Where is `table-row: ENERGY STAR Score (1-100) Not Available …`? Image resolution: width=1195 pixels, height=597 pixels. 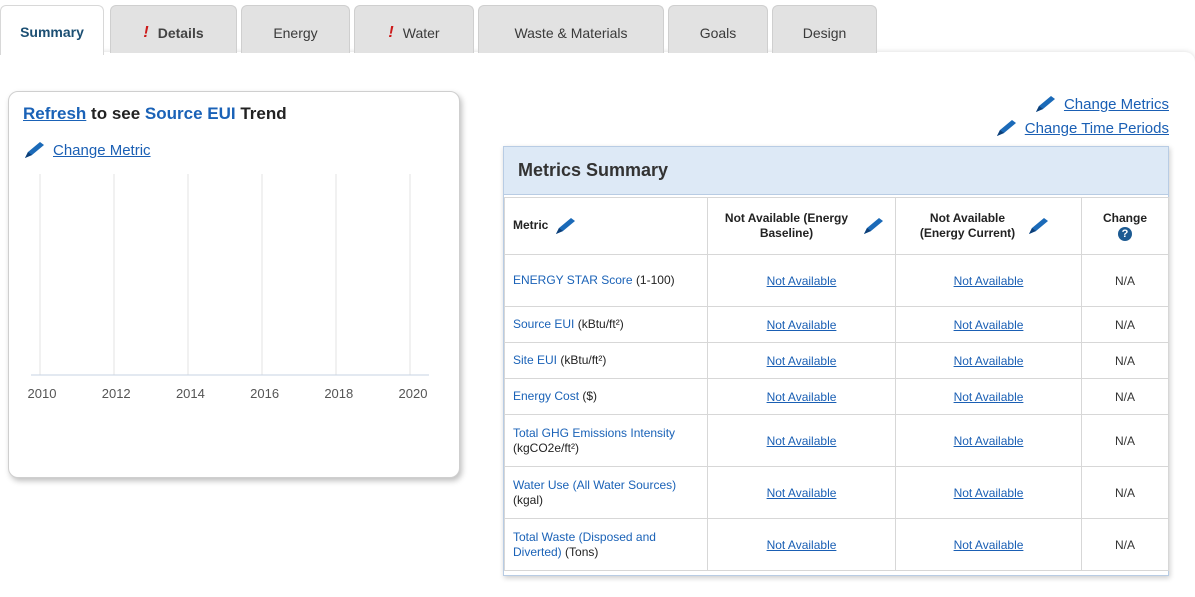
table-row: ENERGY STAR Score (1-100) Not Available … is located at coordinates (836, 280).